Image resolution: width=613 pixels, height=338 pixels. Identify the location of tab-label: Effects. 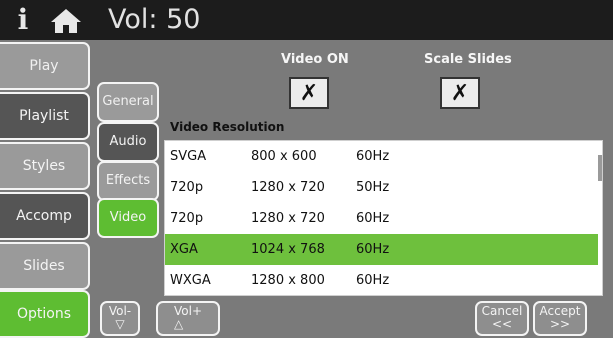
(128, 180).